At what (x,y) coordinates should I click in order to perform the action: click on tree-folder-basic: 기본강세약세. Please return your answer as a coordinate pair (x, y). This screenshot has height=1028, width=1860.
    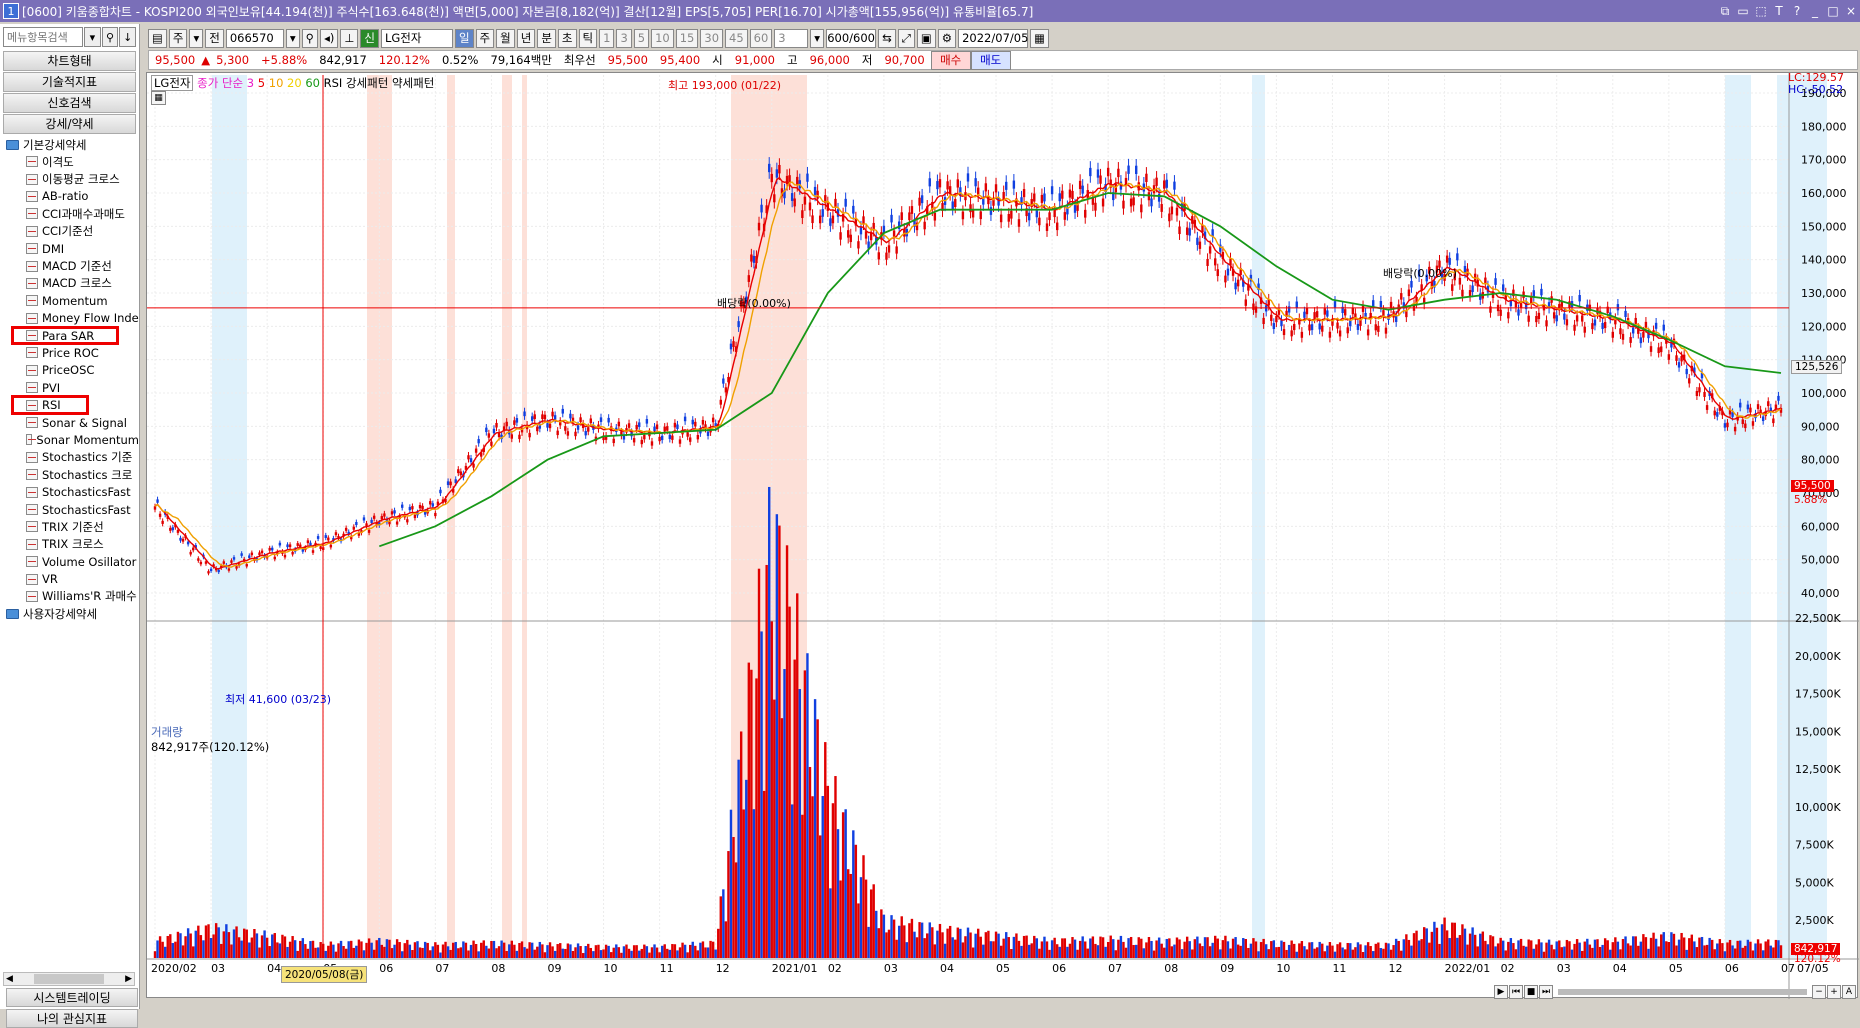
    Looking at the image, I should click on (69, 144).